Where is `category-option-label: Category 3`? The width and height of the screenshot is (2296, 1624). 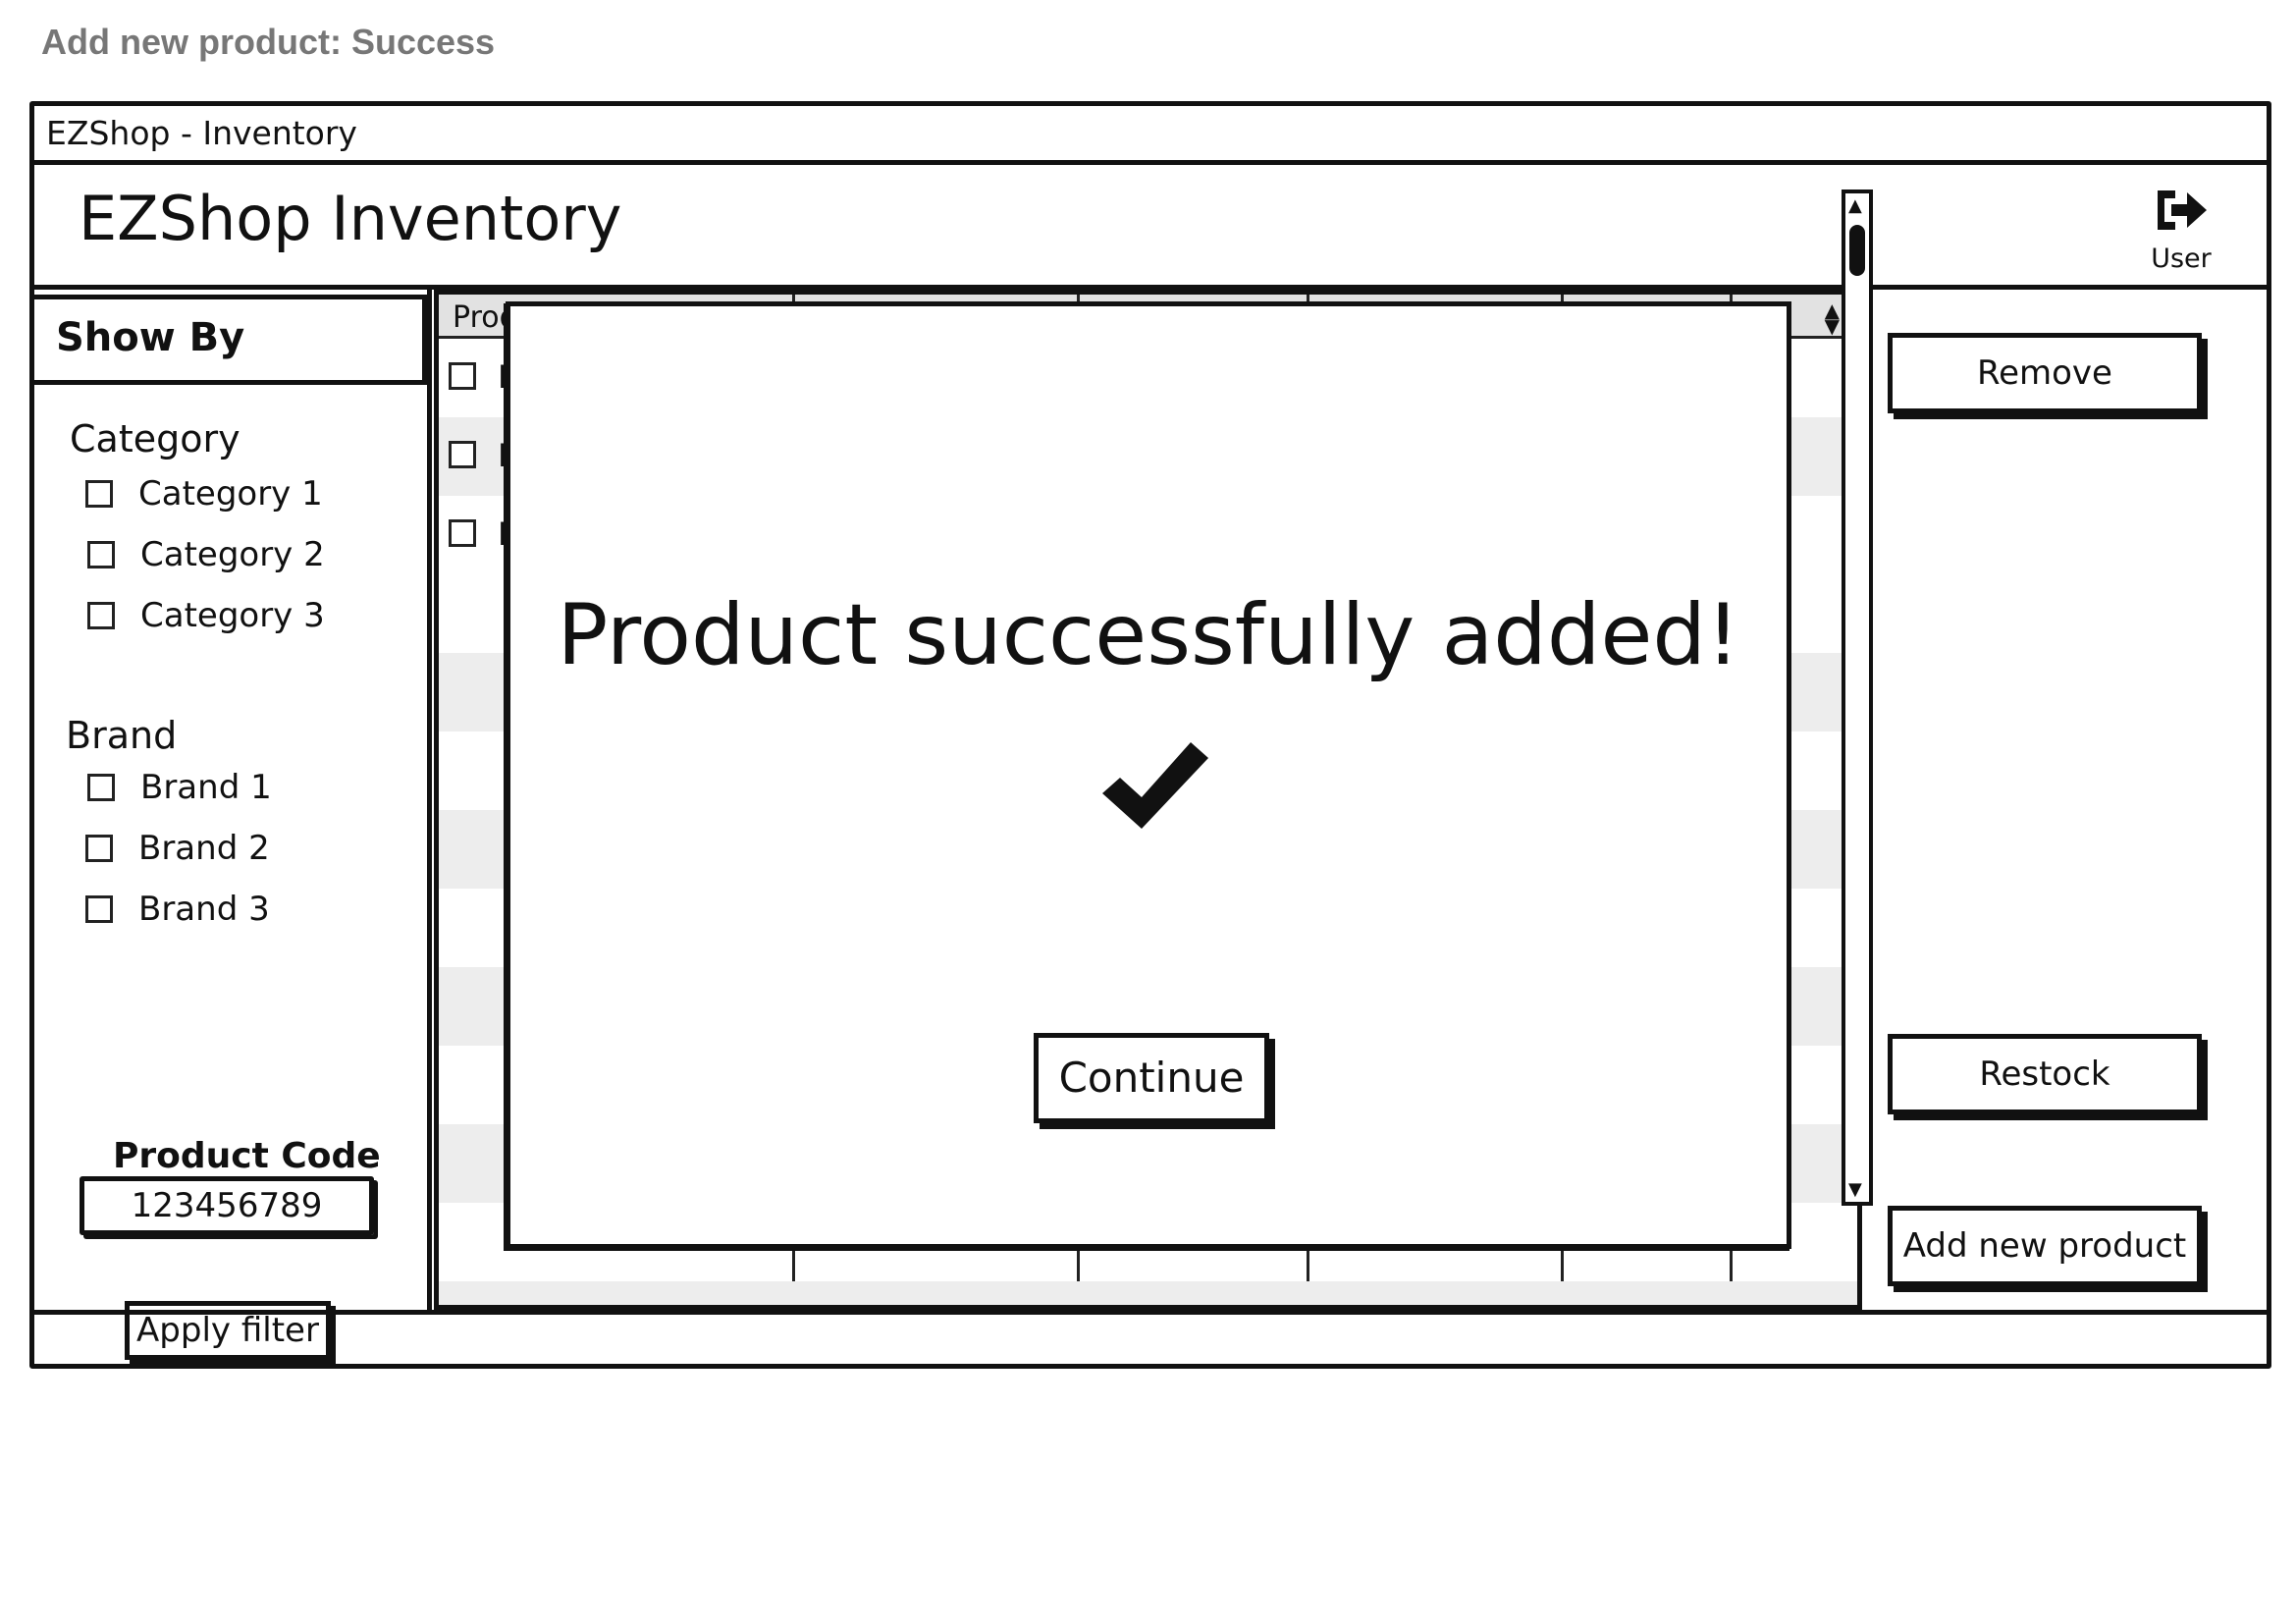
category-option-label: Category 3 is located at coordinates (232, 615).